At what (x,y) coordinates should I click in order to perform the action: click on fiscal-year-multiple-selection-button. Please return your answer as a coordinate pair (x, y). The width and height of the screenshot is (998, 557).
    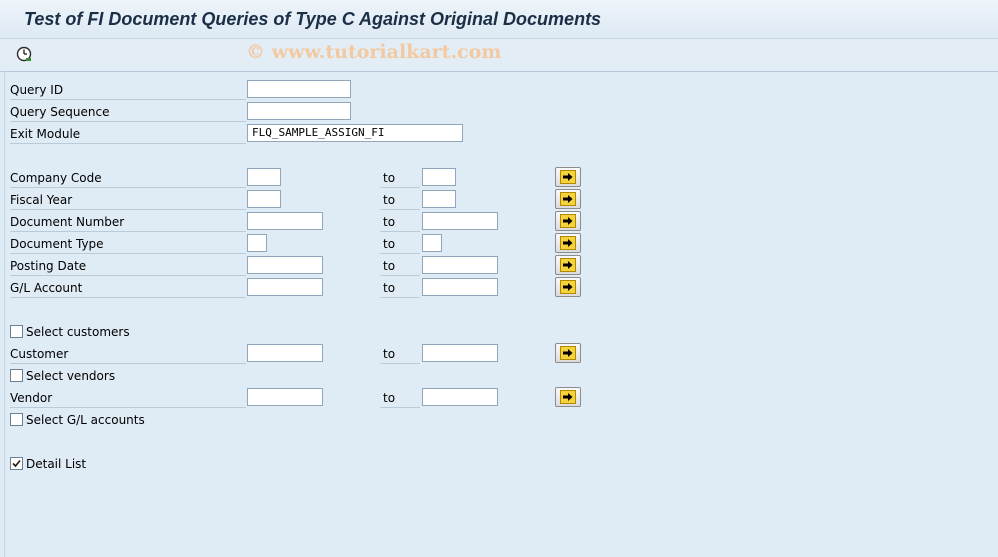
    Looking at the image, I should click on (568, 199).